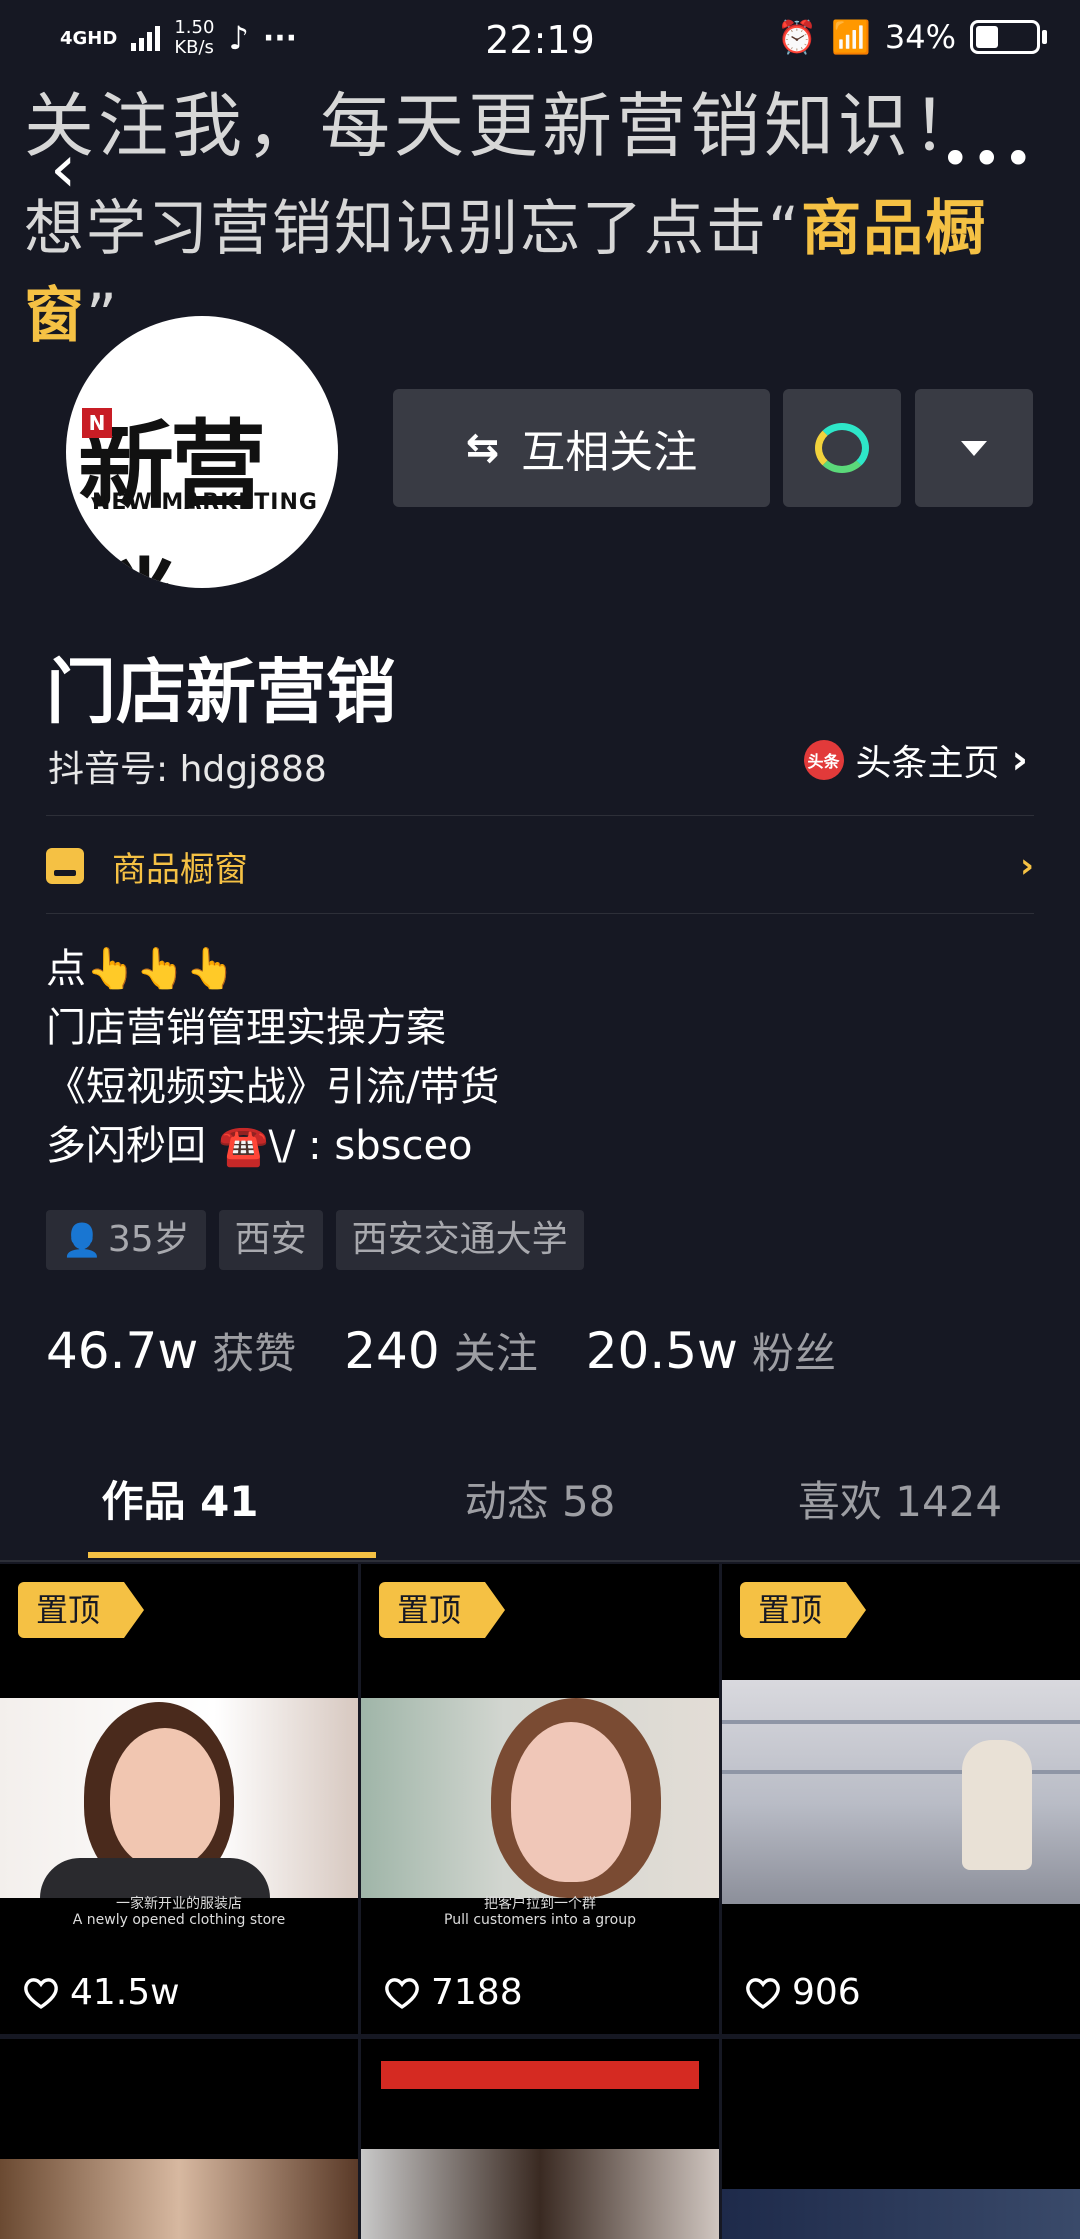 The width and height of the screenshot is (1080, 2239). Describe the element at coordinates (254, 1353) in the screenshot. I see `likes-label: 获赞` at that location.